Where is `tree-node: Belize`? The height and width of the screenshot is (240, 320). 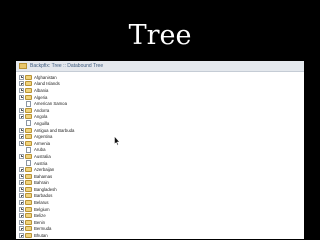 tree-node: Belize is located at coordinates (161, 215).